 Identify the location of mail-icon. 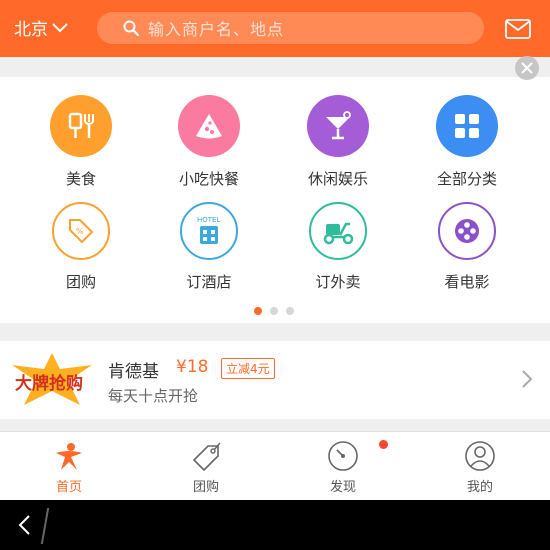
(518, 29).